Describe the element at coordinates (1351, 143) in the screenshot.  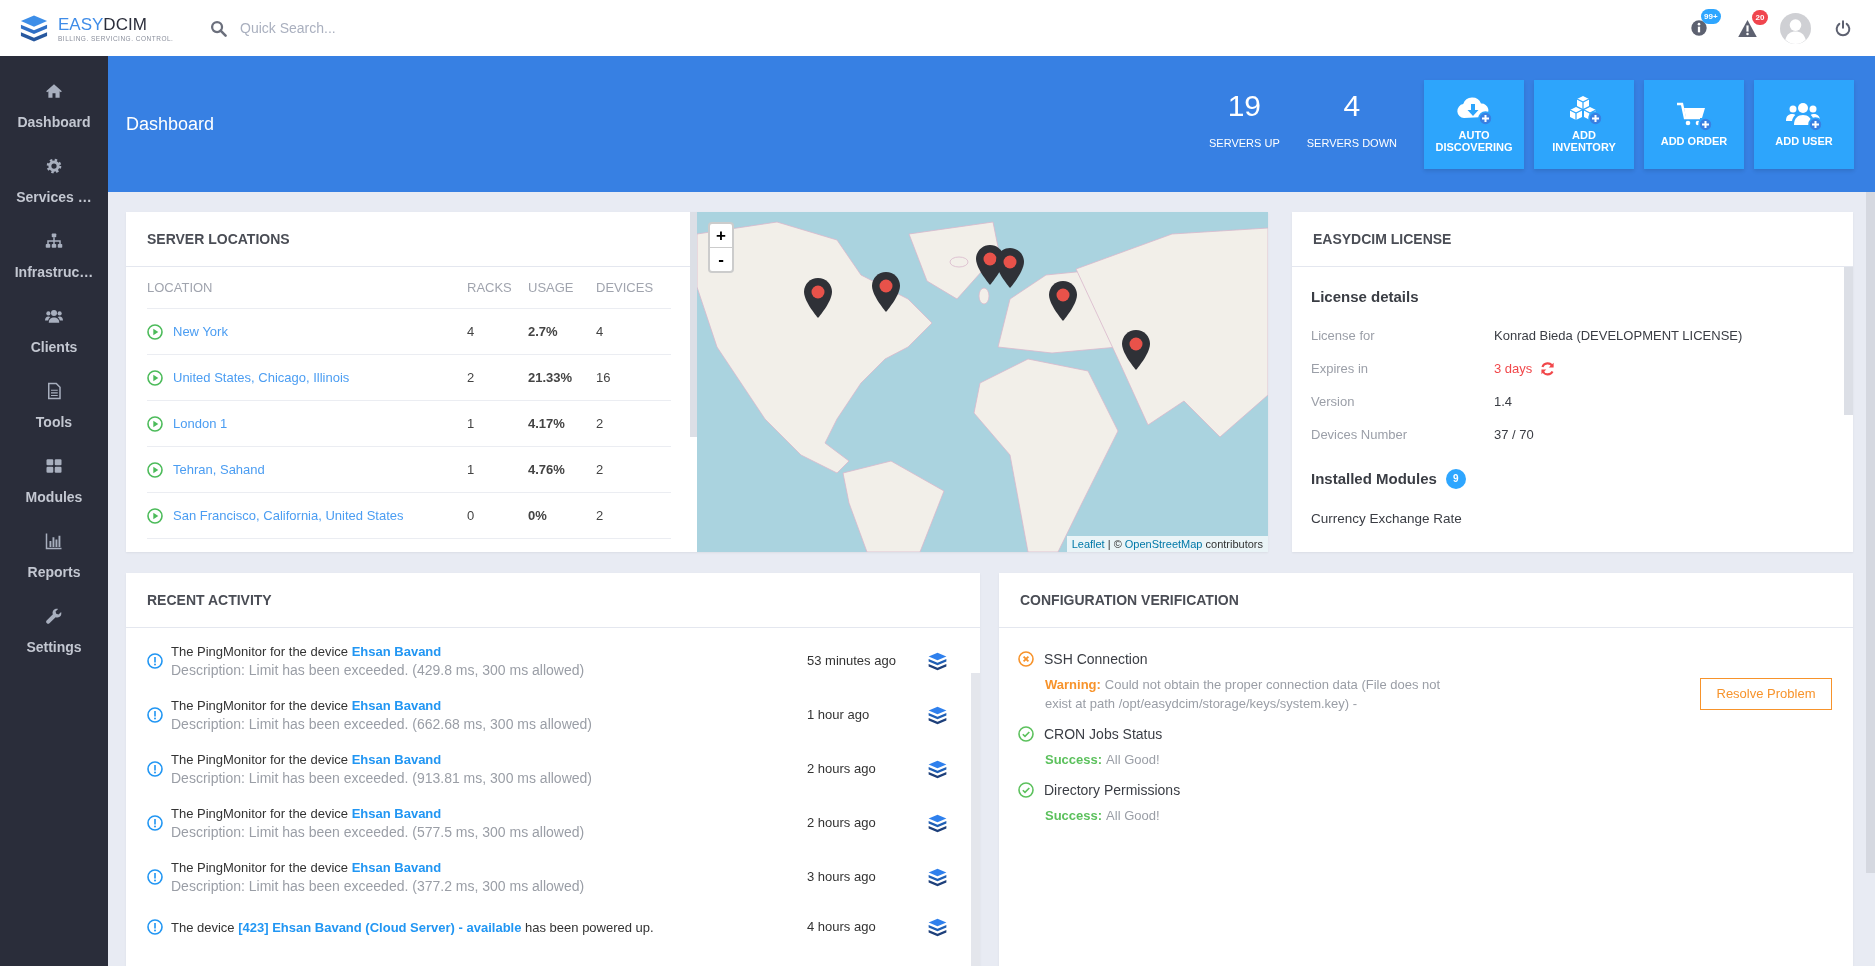
I see `stat-label: SERVERS DOWN` at that location.